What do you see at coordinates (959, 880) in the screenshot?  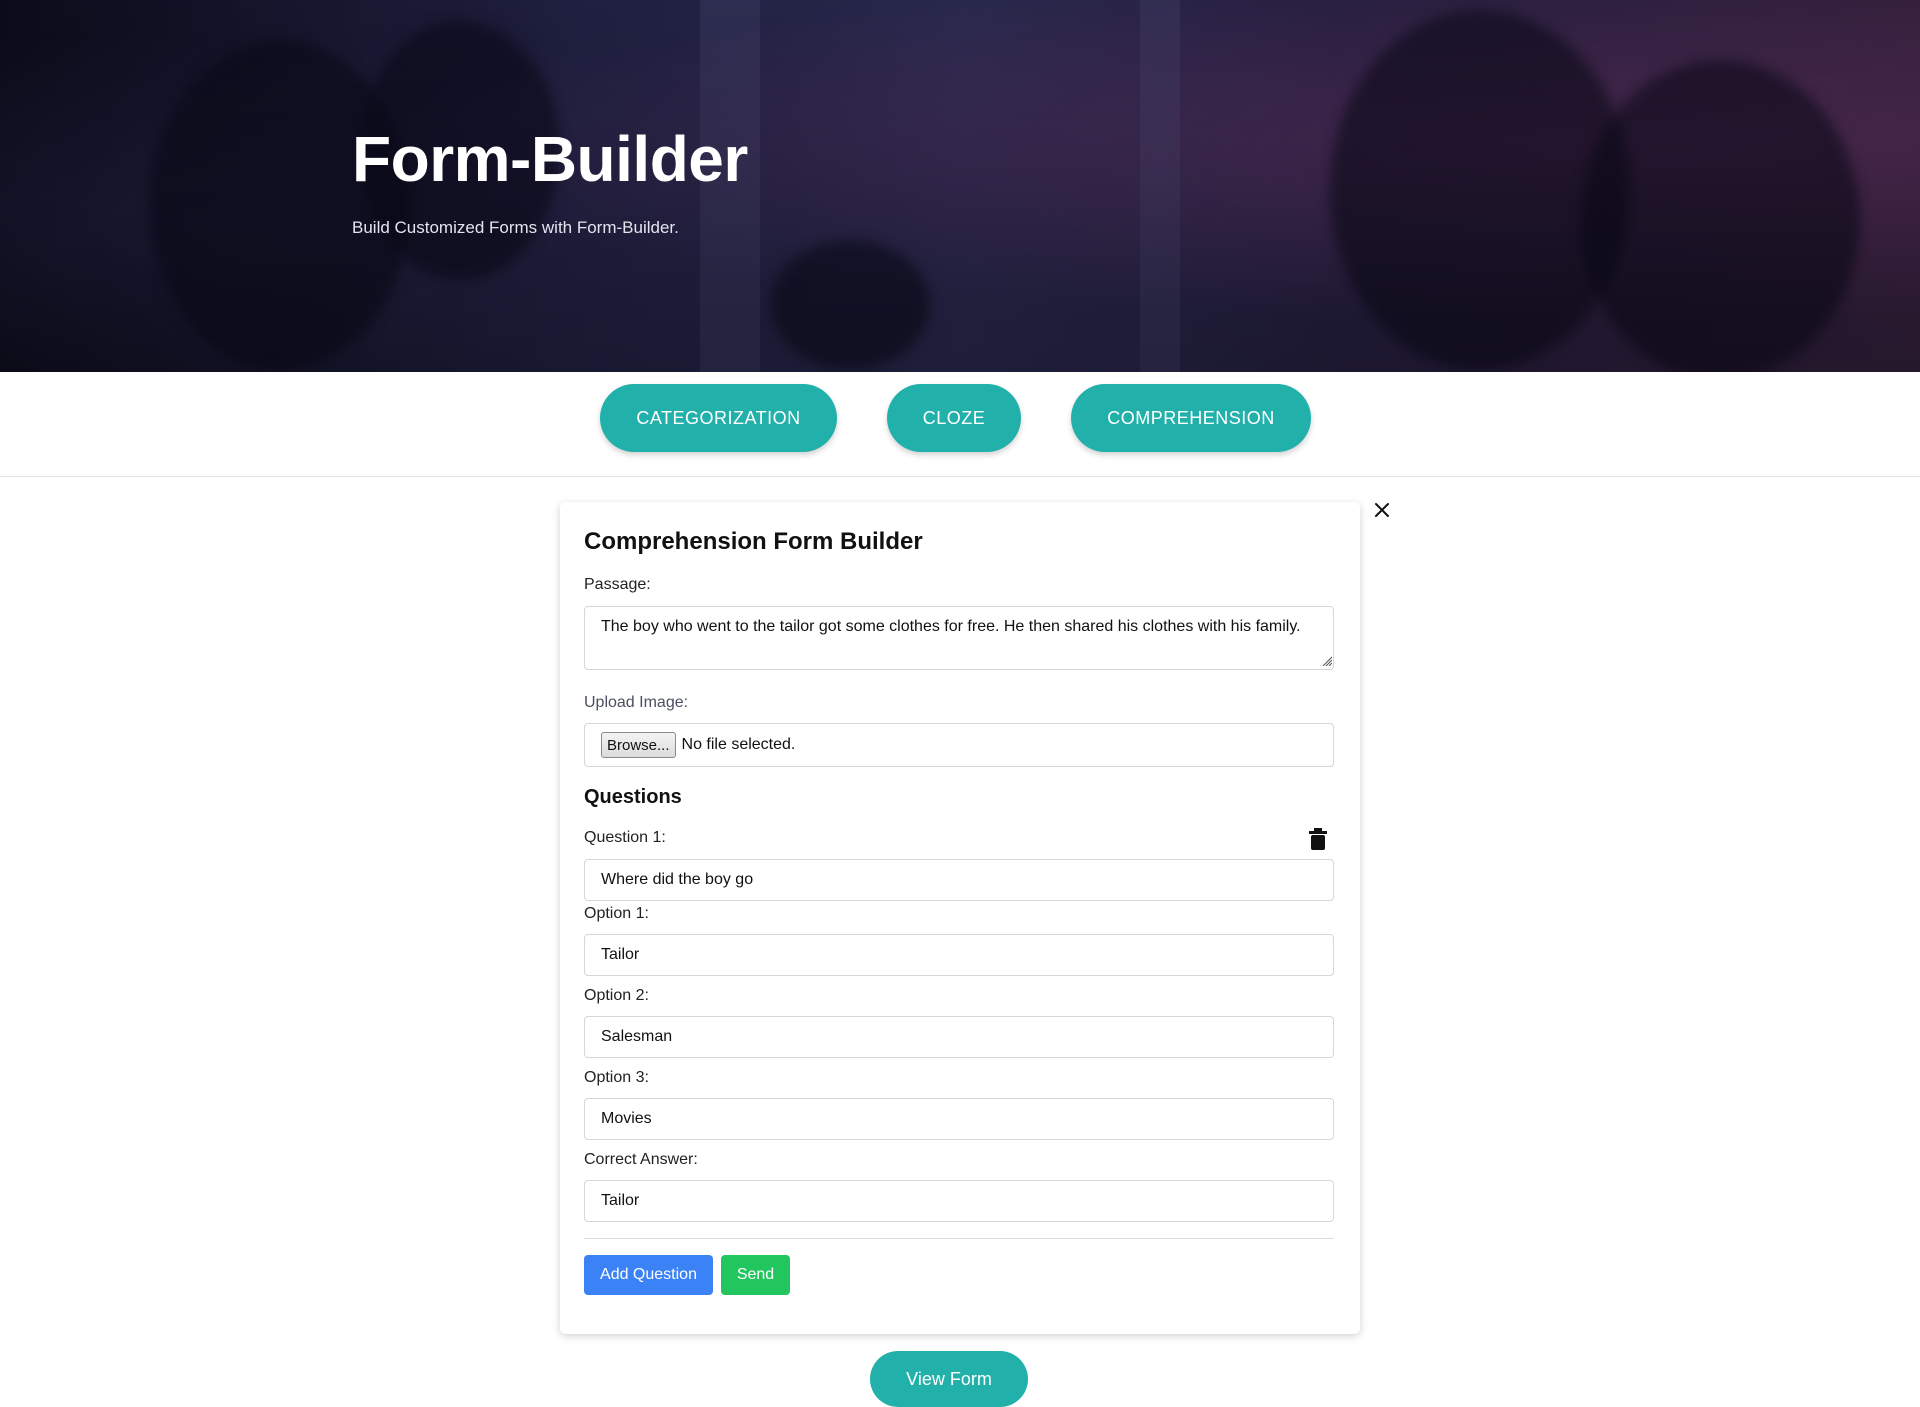 I see `question-input` at bounding box center [959, 880].